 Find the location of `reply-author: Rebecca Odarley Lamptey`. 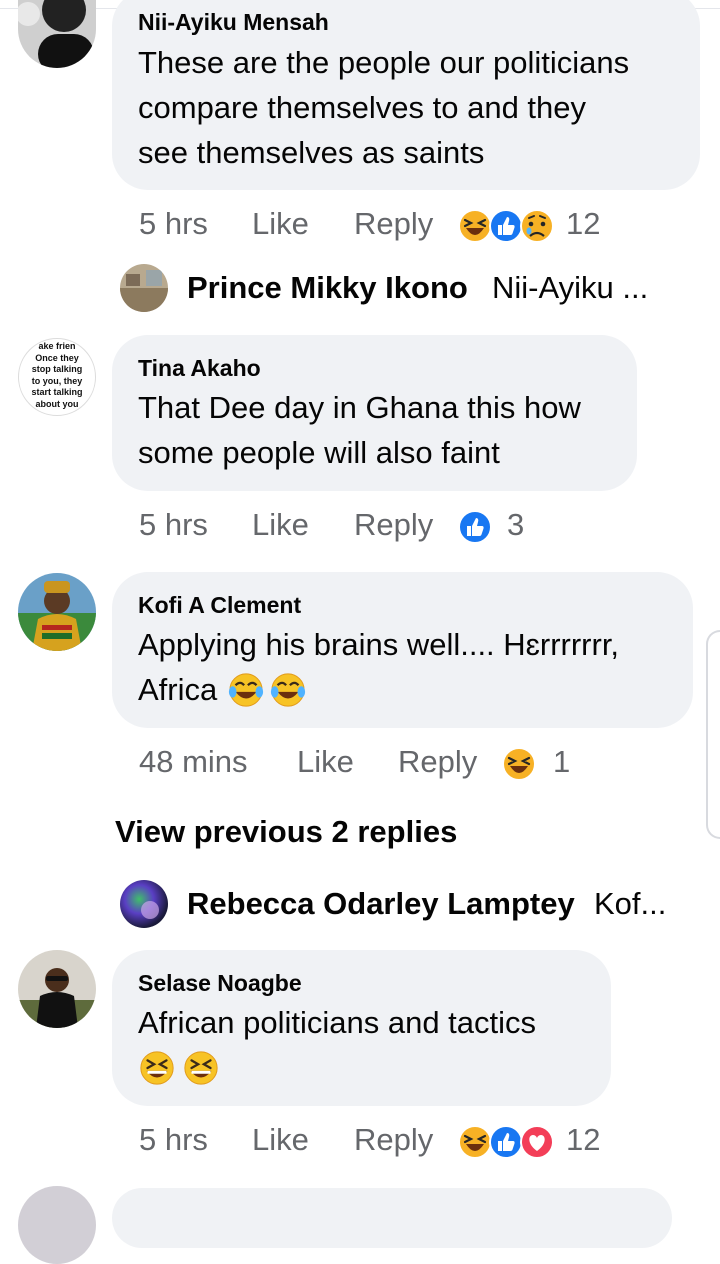

reply-author: Rebecca Odarley Lamptey is located at coordinates (381, 904).